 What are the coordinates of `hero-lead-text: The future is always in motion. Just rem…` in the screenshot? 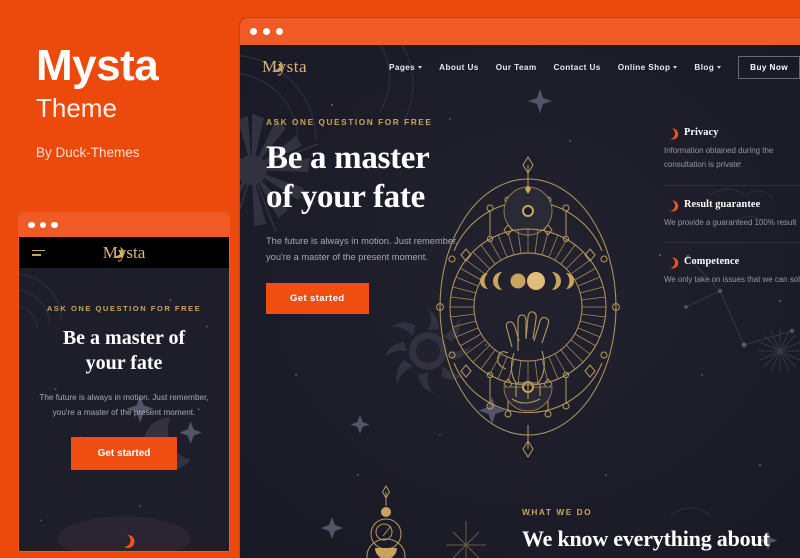 It's located at (362, 249).